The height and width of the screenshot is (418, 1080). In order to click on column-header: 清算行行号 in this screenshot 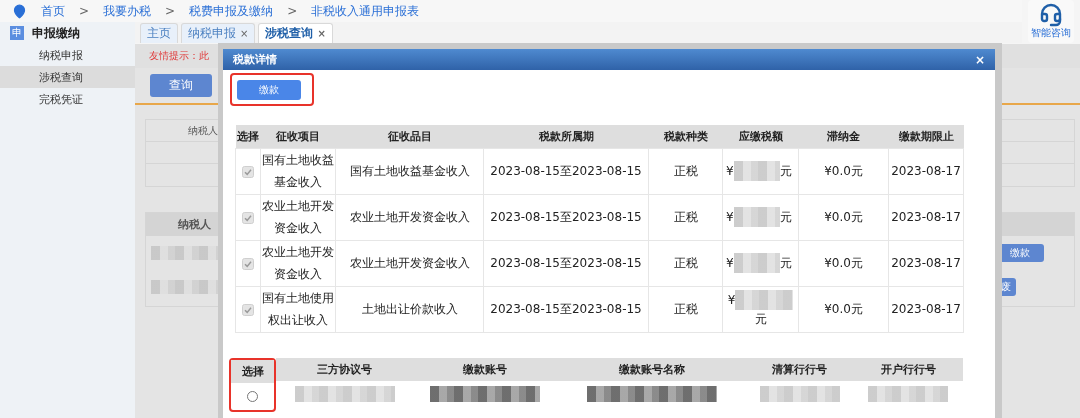, I will do `click(800, 369)`.